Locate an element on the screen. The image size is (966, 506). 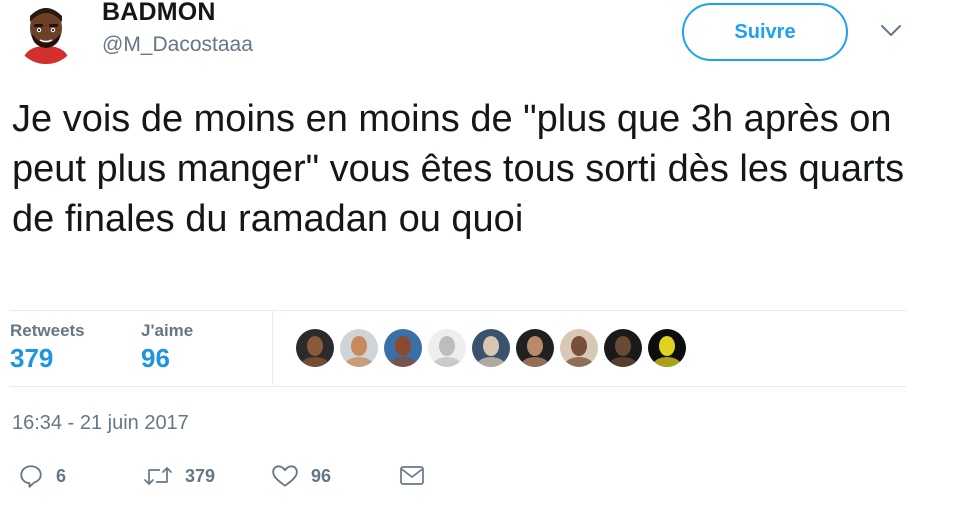
likes-count: 96 is located at coordinates (155, 358).